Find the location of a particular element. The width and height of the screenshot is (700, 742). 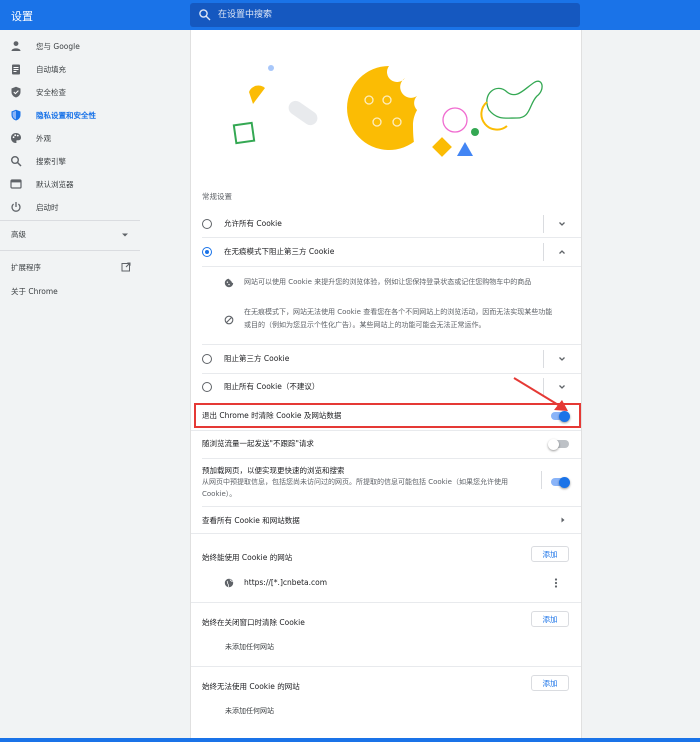

sidebar-item-label: 自动填充 is located at coordinates (51, 69).